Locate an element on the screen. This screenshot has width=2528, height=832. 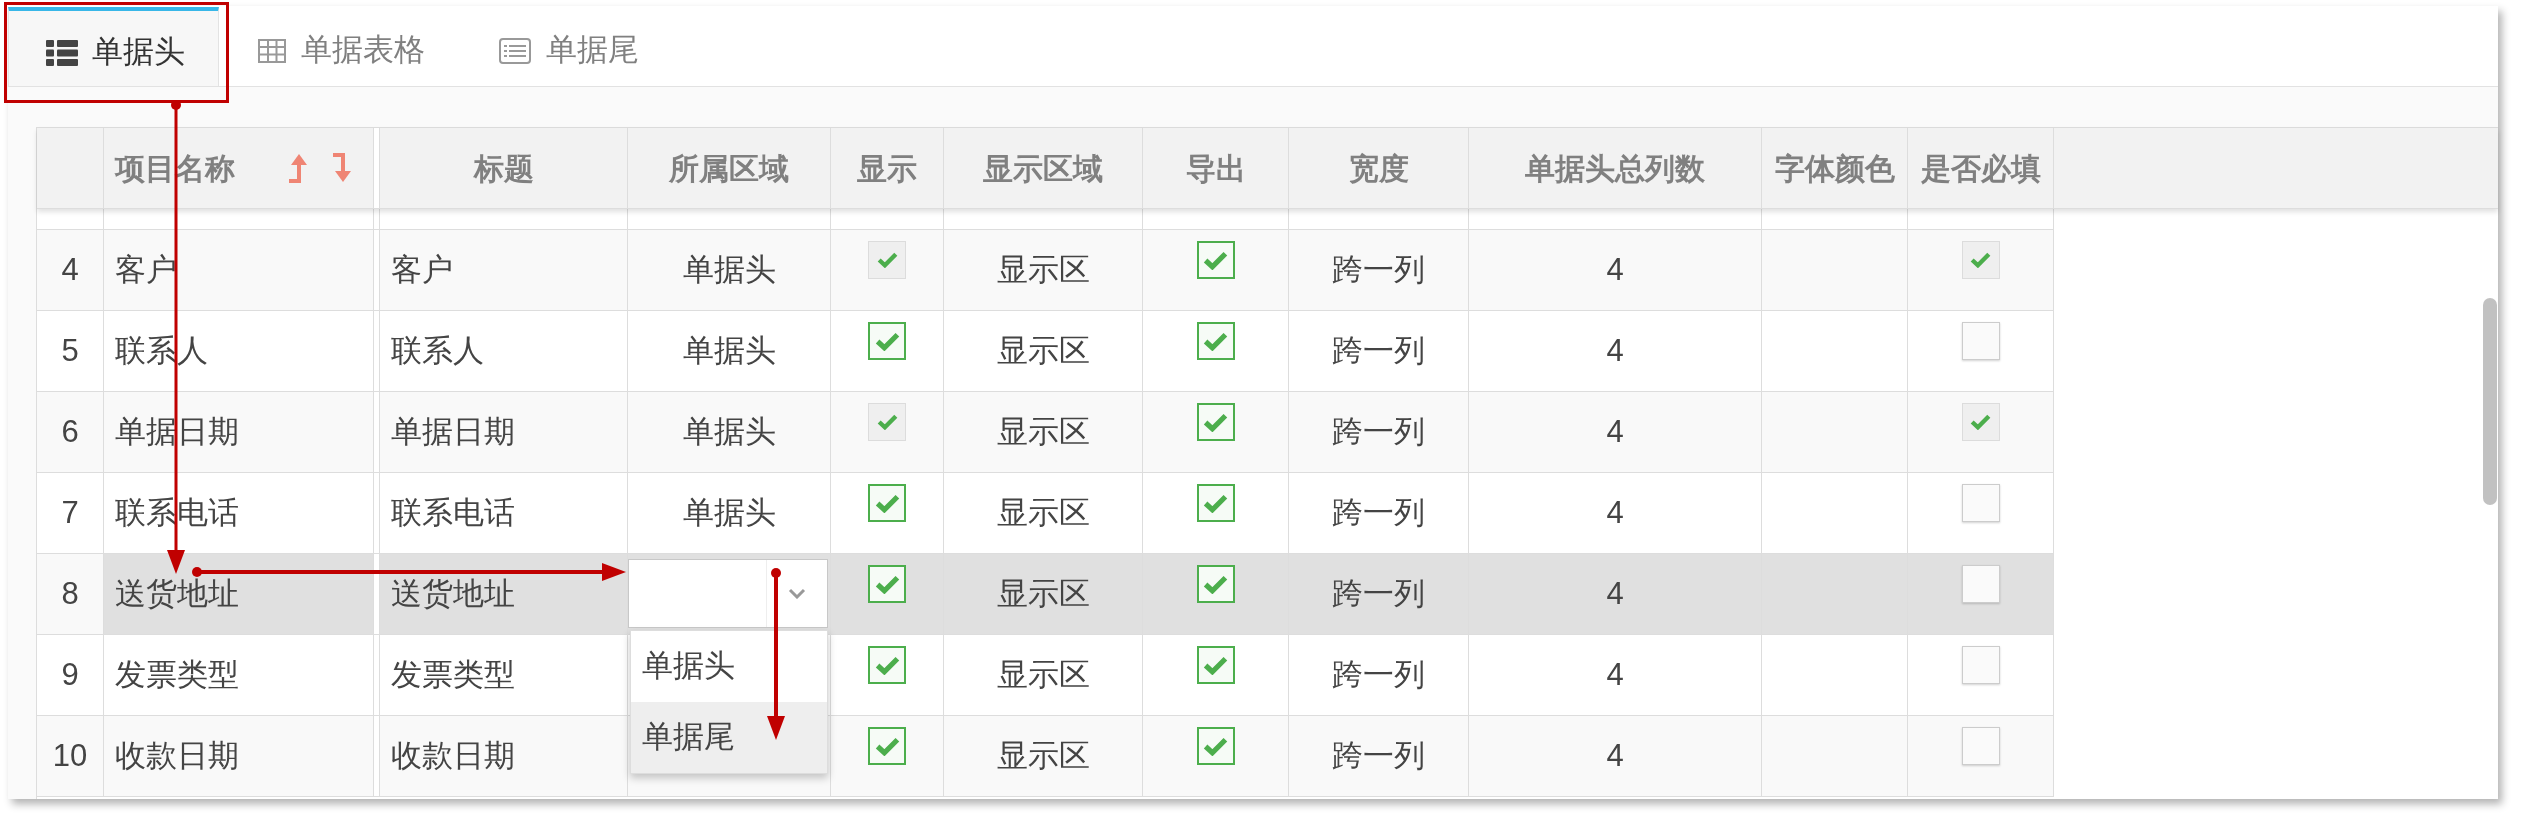
dropdown-option: 单据尾 is located at coordinates (729, 737).